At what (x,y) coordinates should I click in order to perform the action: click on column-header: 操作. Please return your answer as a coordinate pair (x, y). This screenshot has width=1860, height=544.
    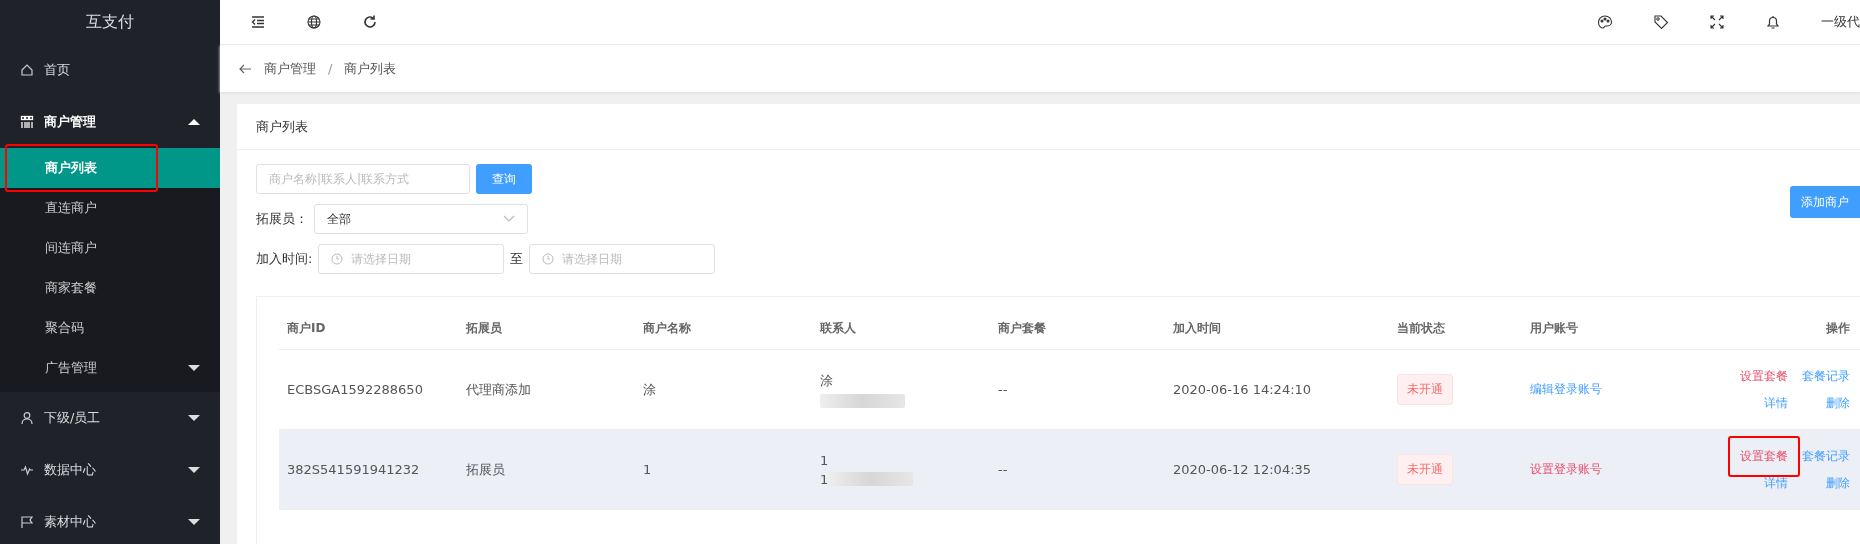
    Looking at the image, I should click on (1781, 328).